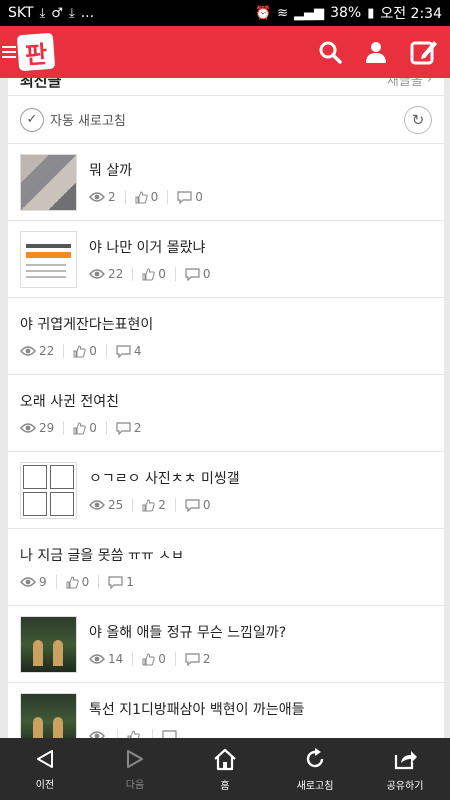  I want to click on post-meta: 9 0 1, so click(102, 582).